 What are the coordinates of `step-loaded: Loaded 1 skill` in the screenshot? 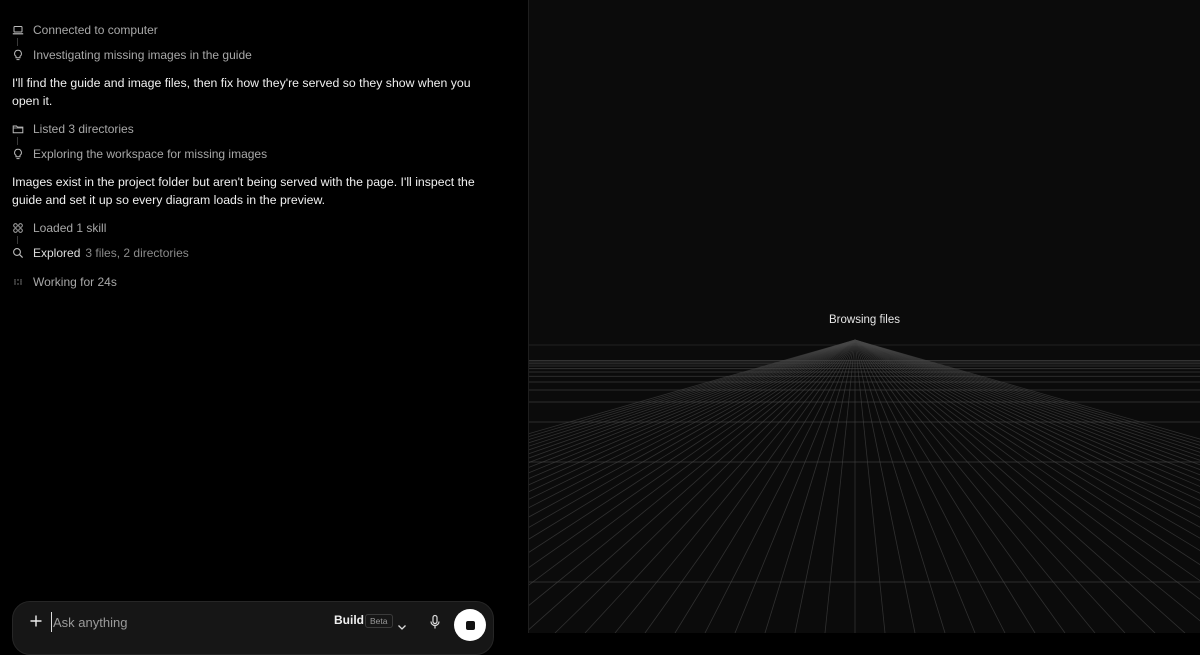 It's located at (59, 228).